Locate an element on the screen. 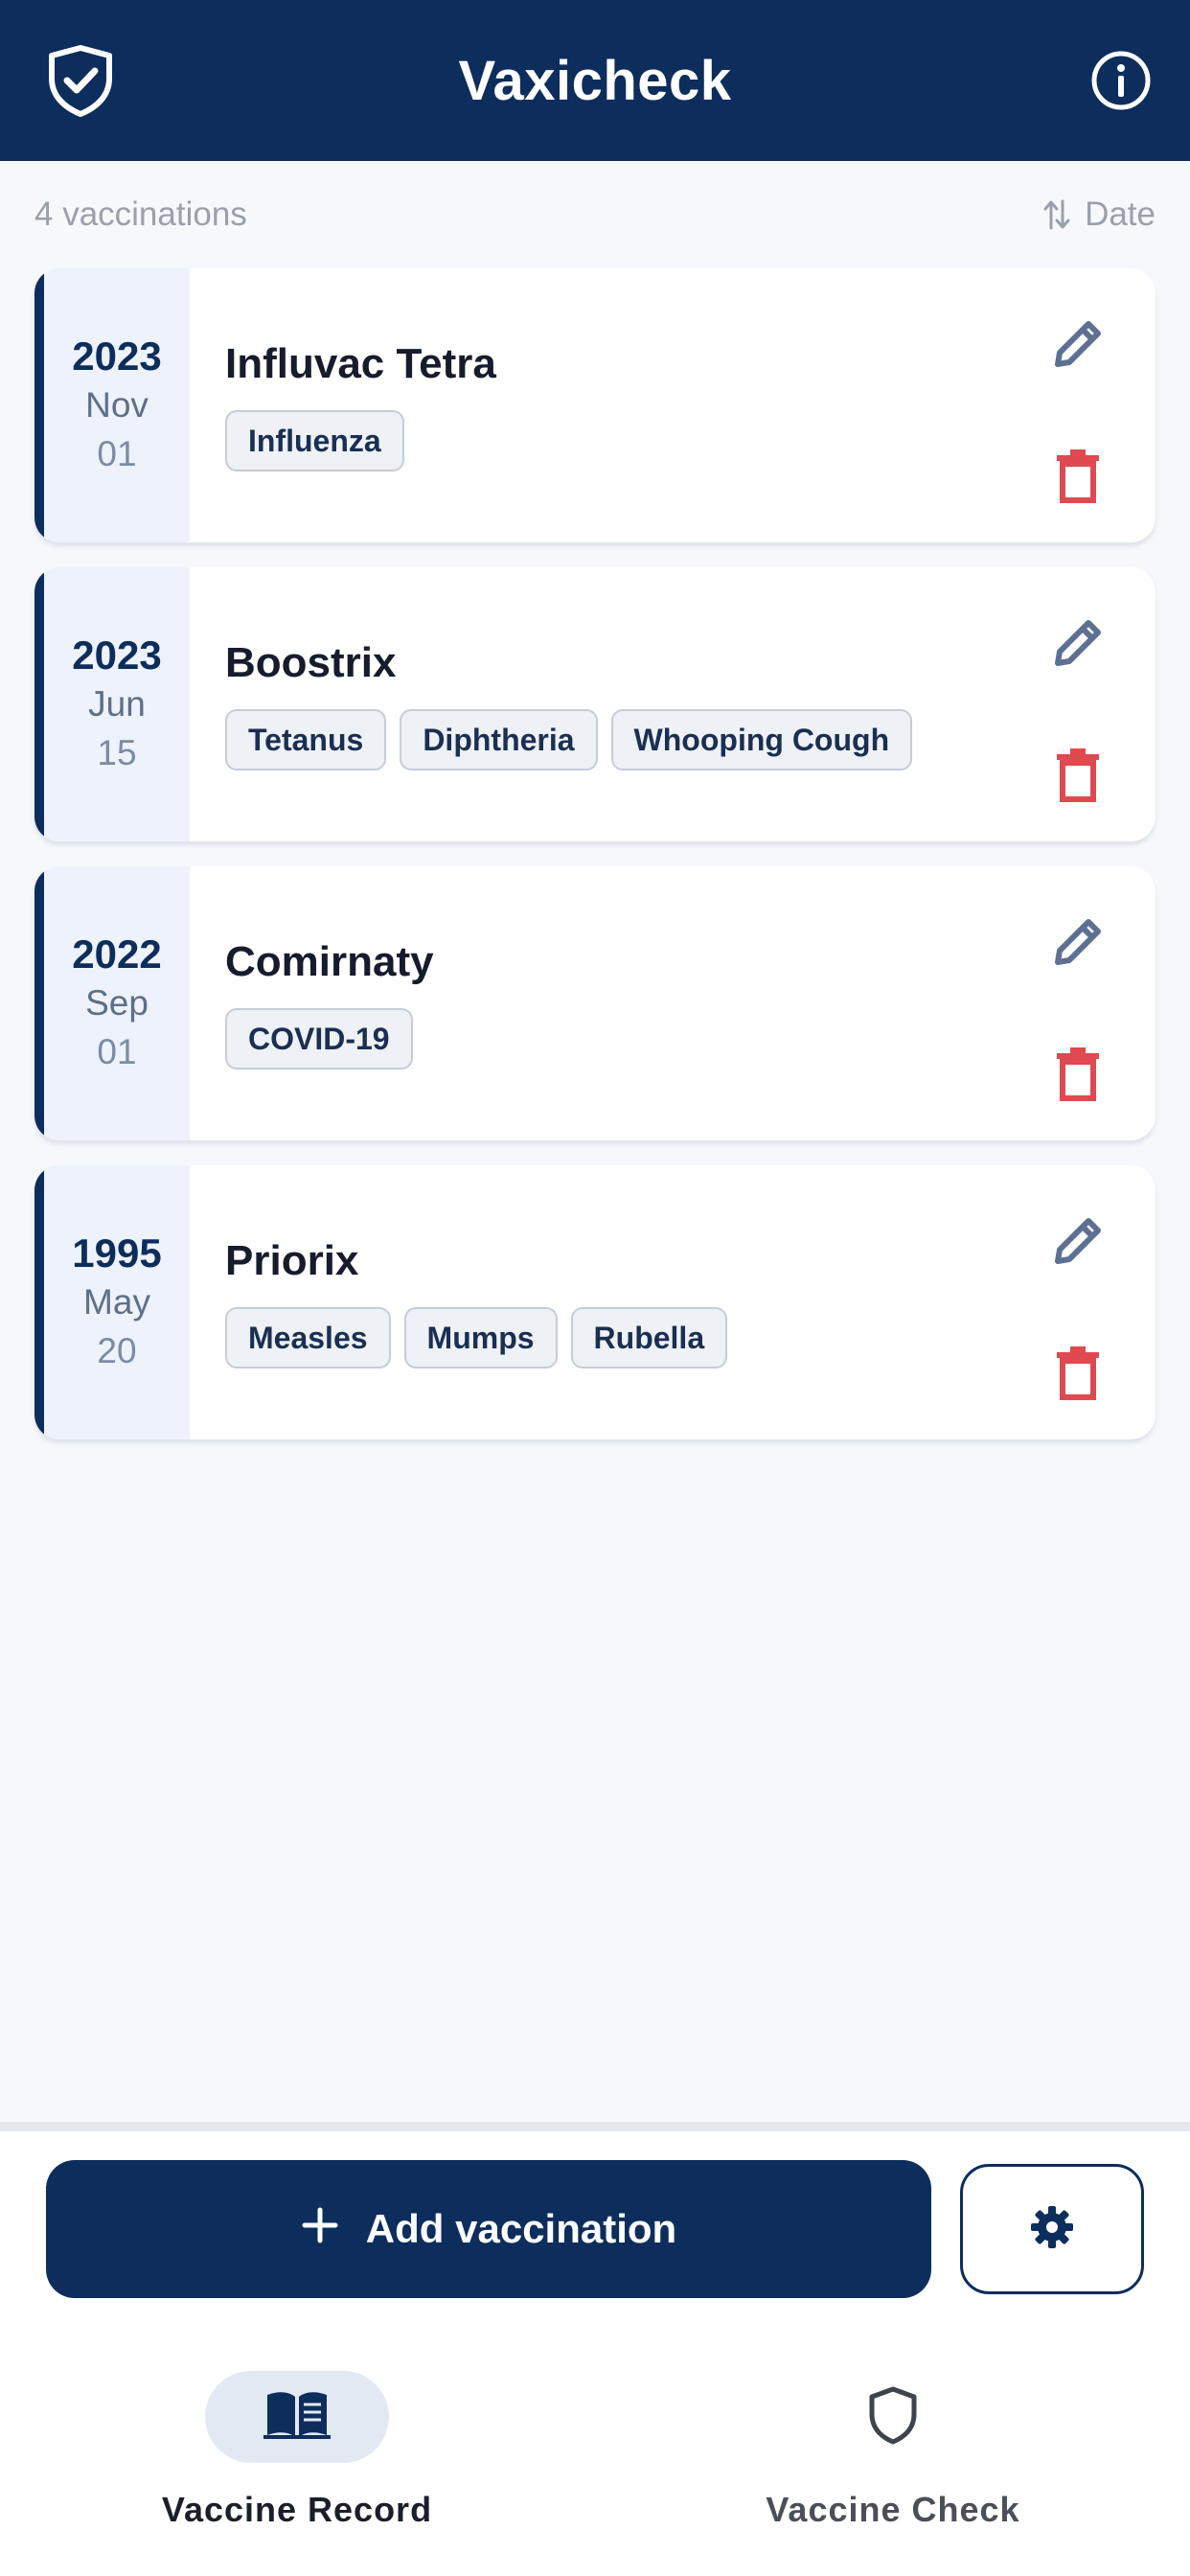 Image resolution: width=1190 pixels, height=2576 pixels. date-block: 1995 May 20 is located at coordinates (112, 1302).